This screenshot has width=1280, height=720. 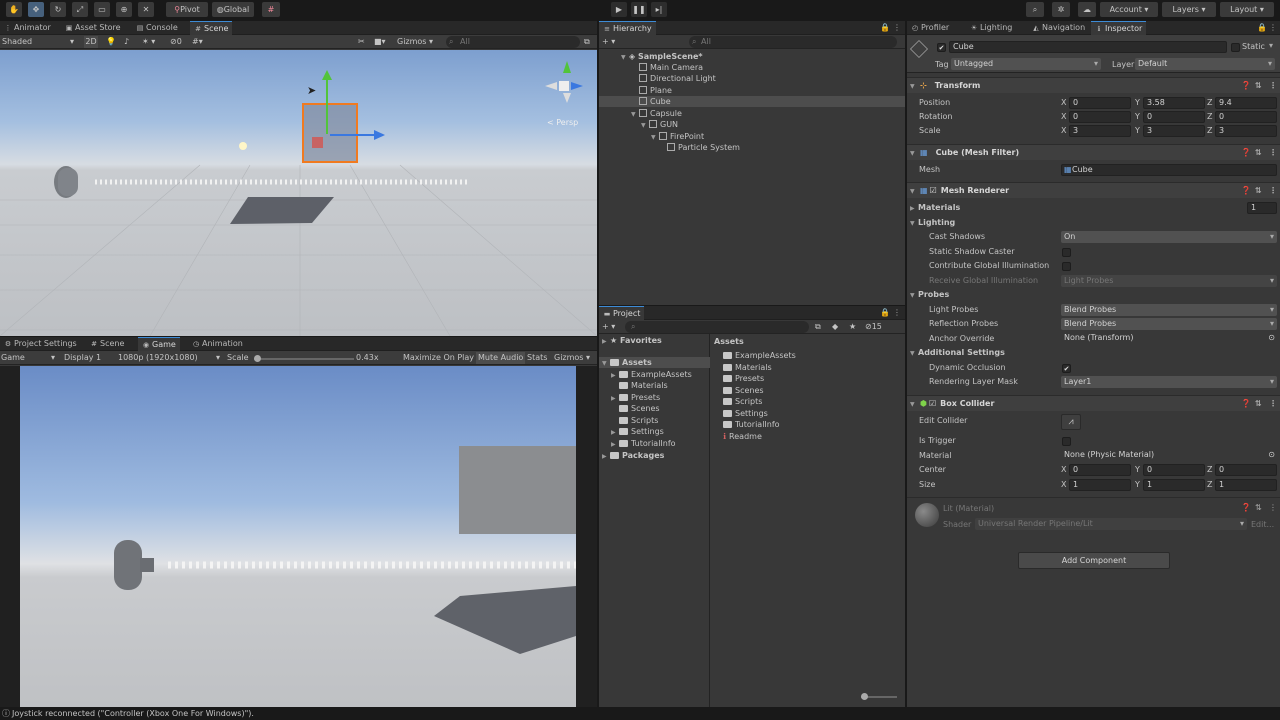 What do you see at coordinates (91, 42) in the screenshot?
I see `mode-2d-toggle: 2D` at bounding box center [91, 42].